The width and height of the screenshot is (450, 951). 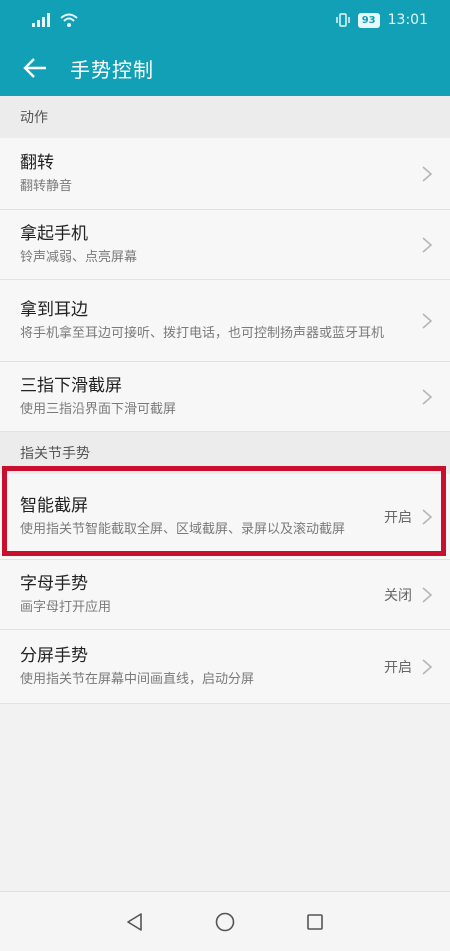 What do you see at coordinates (225, 517) in the screenshot?
I see `setting-row-smart-screenshot: 智能截屏 使用指关节智能截取全屏、区域截屏、录屏以及滚动截屏 开启` at bounding box center [225, 517].